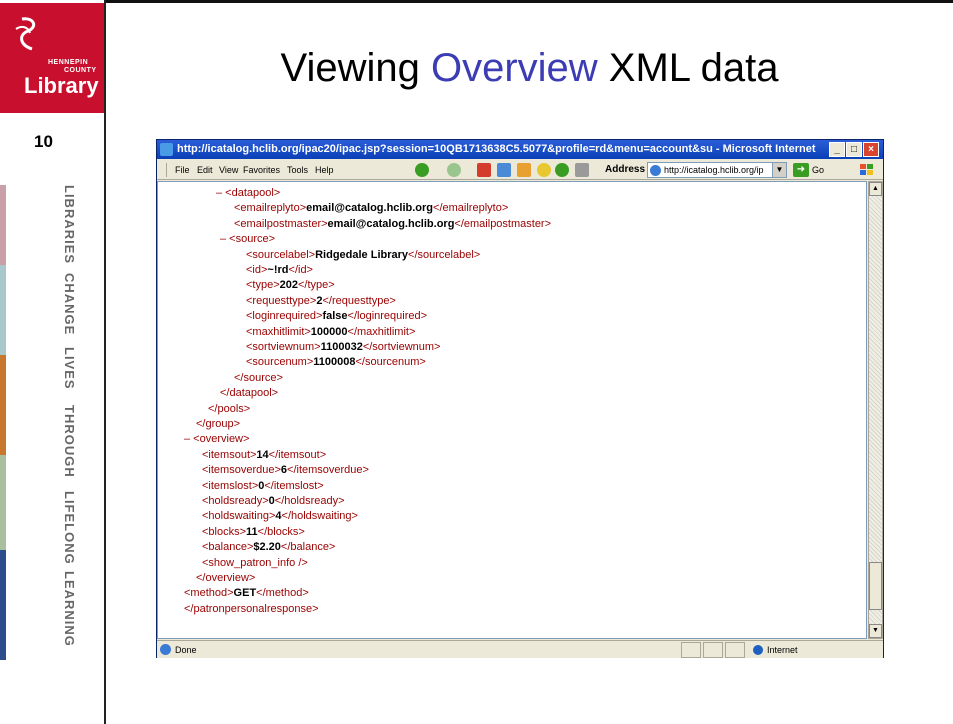 The image size is (953, 724). Describe the element at coordinates (871, 149) in the screenshot. I see `close-button: ×` at that location.